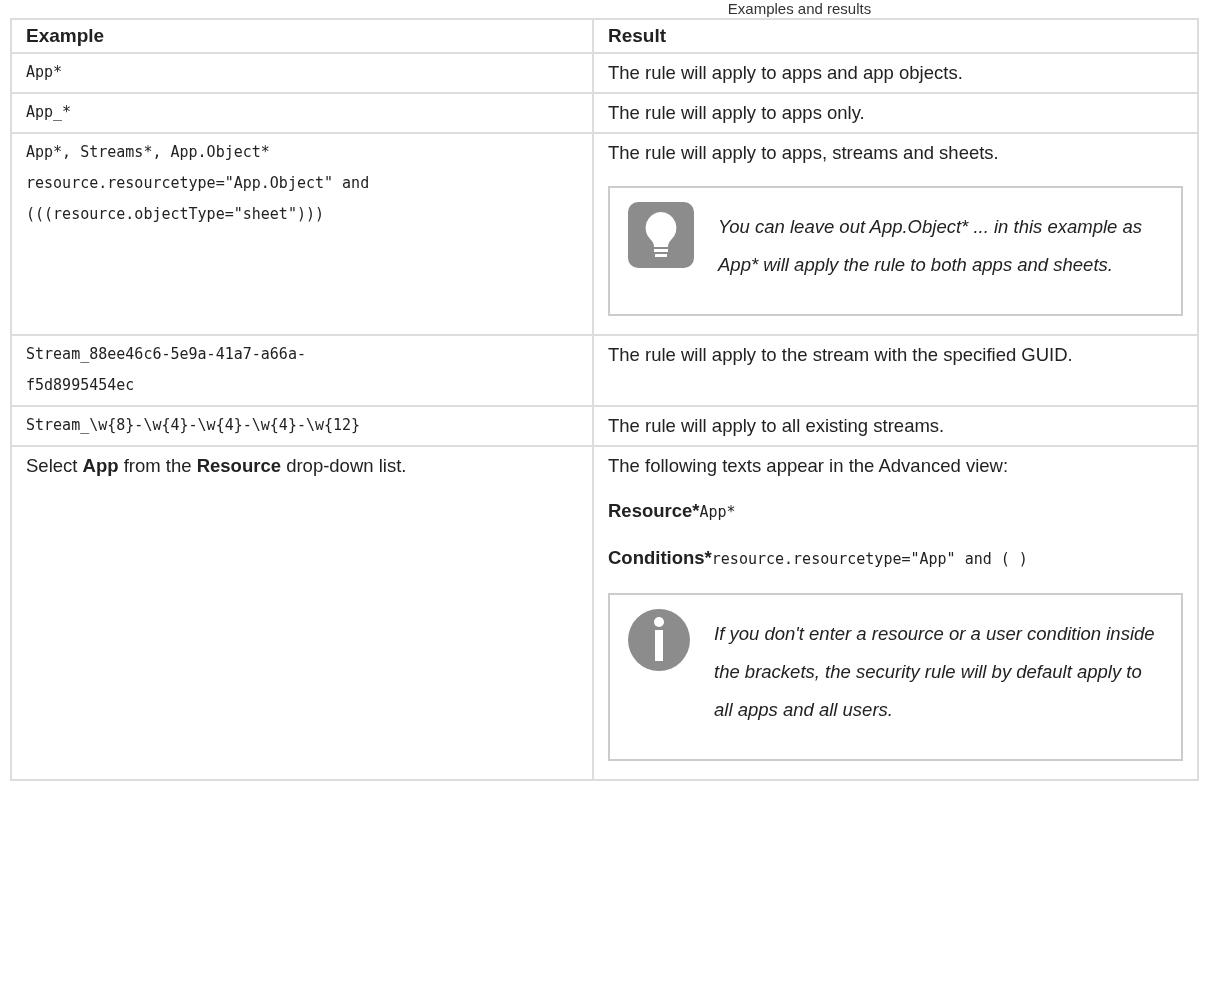  What do you see at coordinates (809, 466) in the screenshot?
I see `paragraph: The following texts appear in the Advanced view:` at bounding box center [809, 466].